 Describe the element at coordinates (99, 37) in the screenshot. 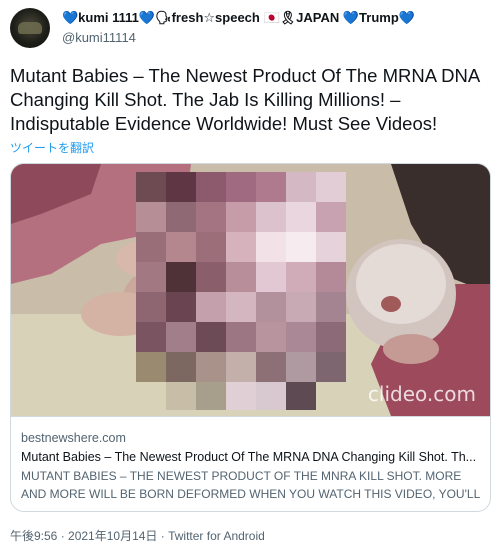

I see `author-handle: @kumi11114` at that location.